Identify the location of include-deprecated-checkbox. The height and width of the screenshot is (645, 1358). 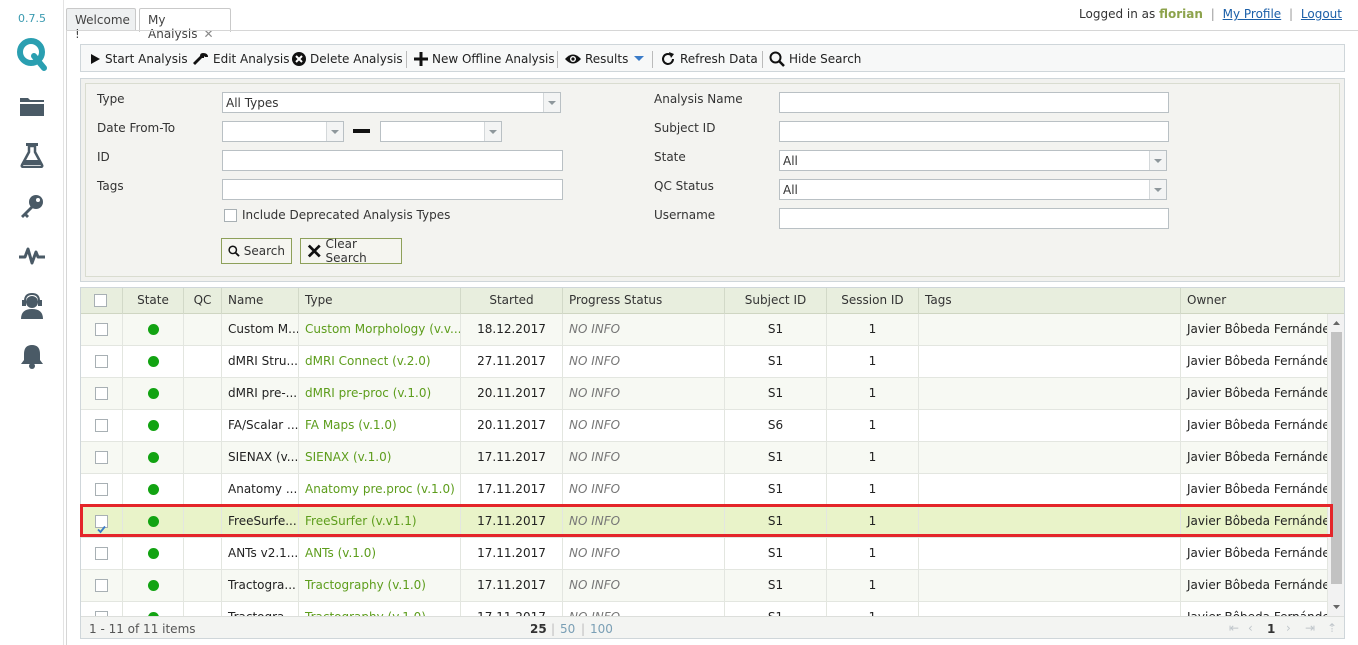
(230, 215).